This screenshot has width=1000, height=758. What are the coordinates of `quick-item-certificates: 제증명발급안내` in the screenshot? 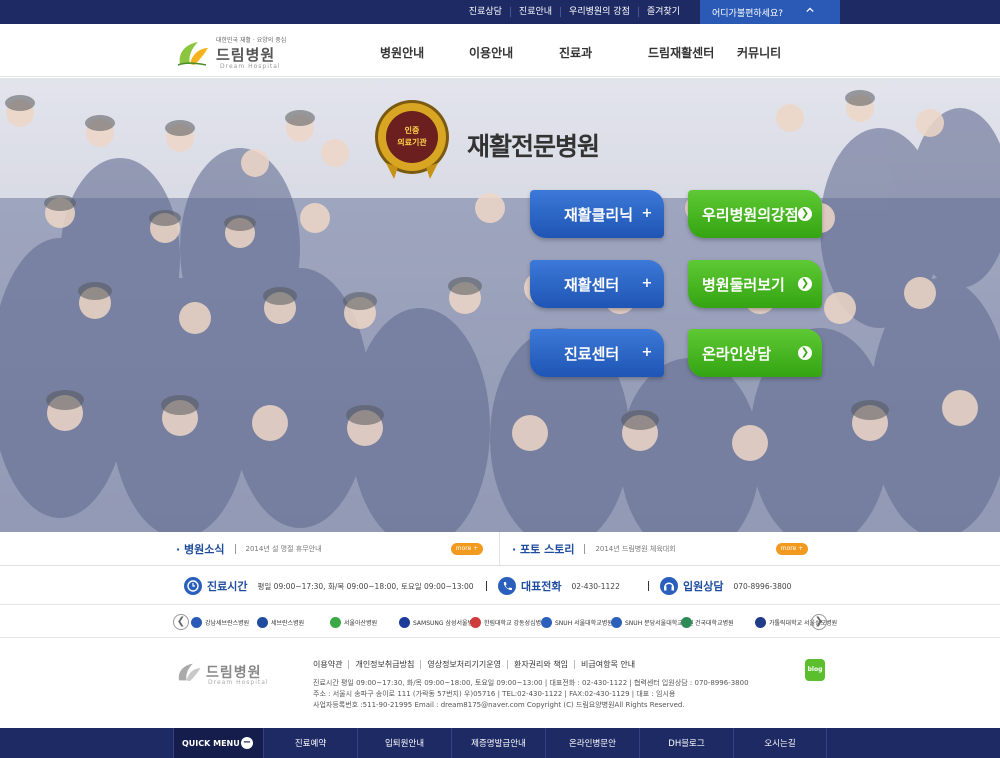 It's located at (498, 743).